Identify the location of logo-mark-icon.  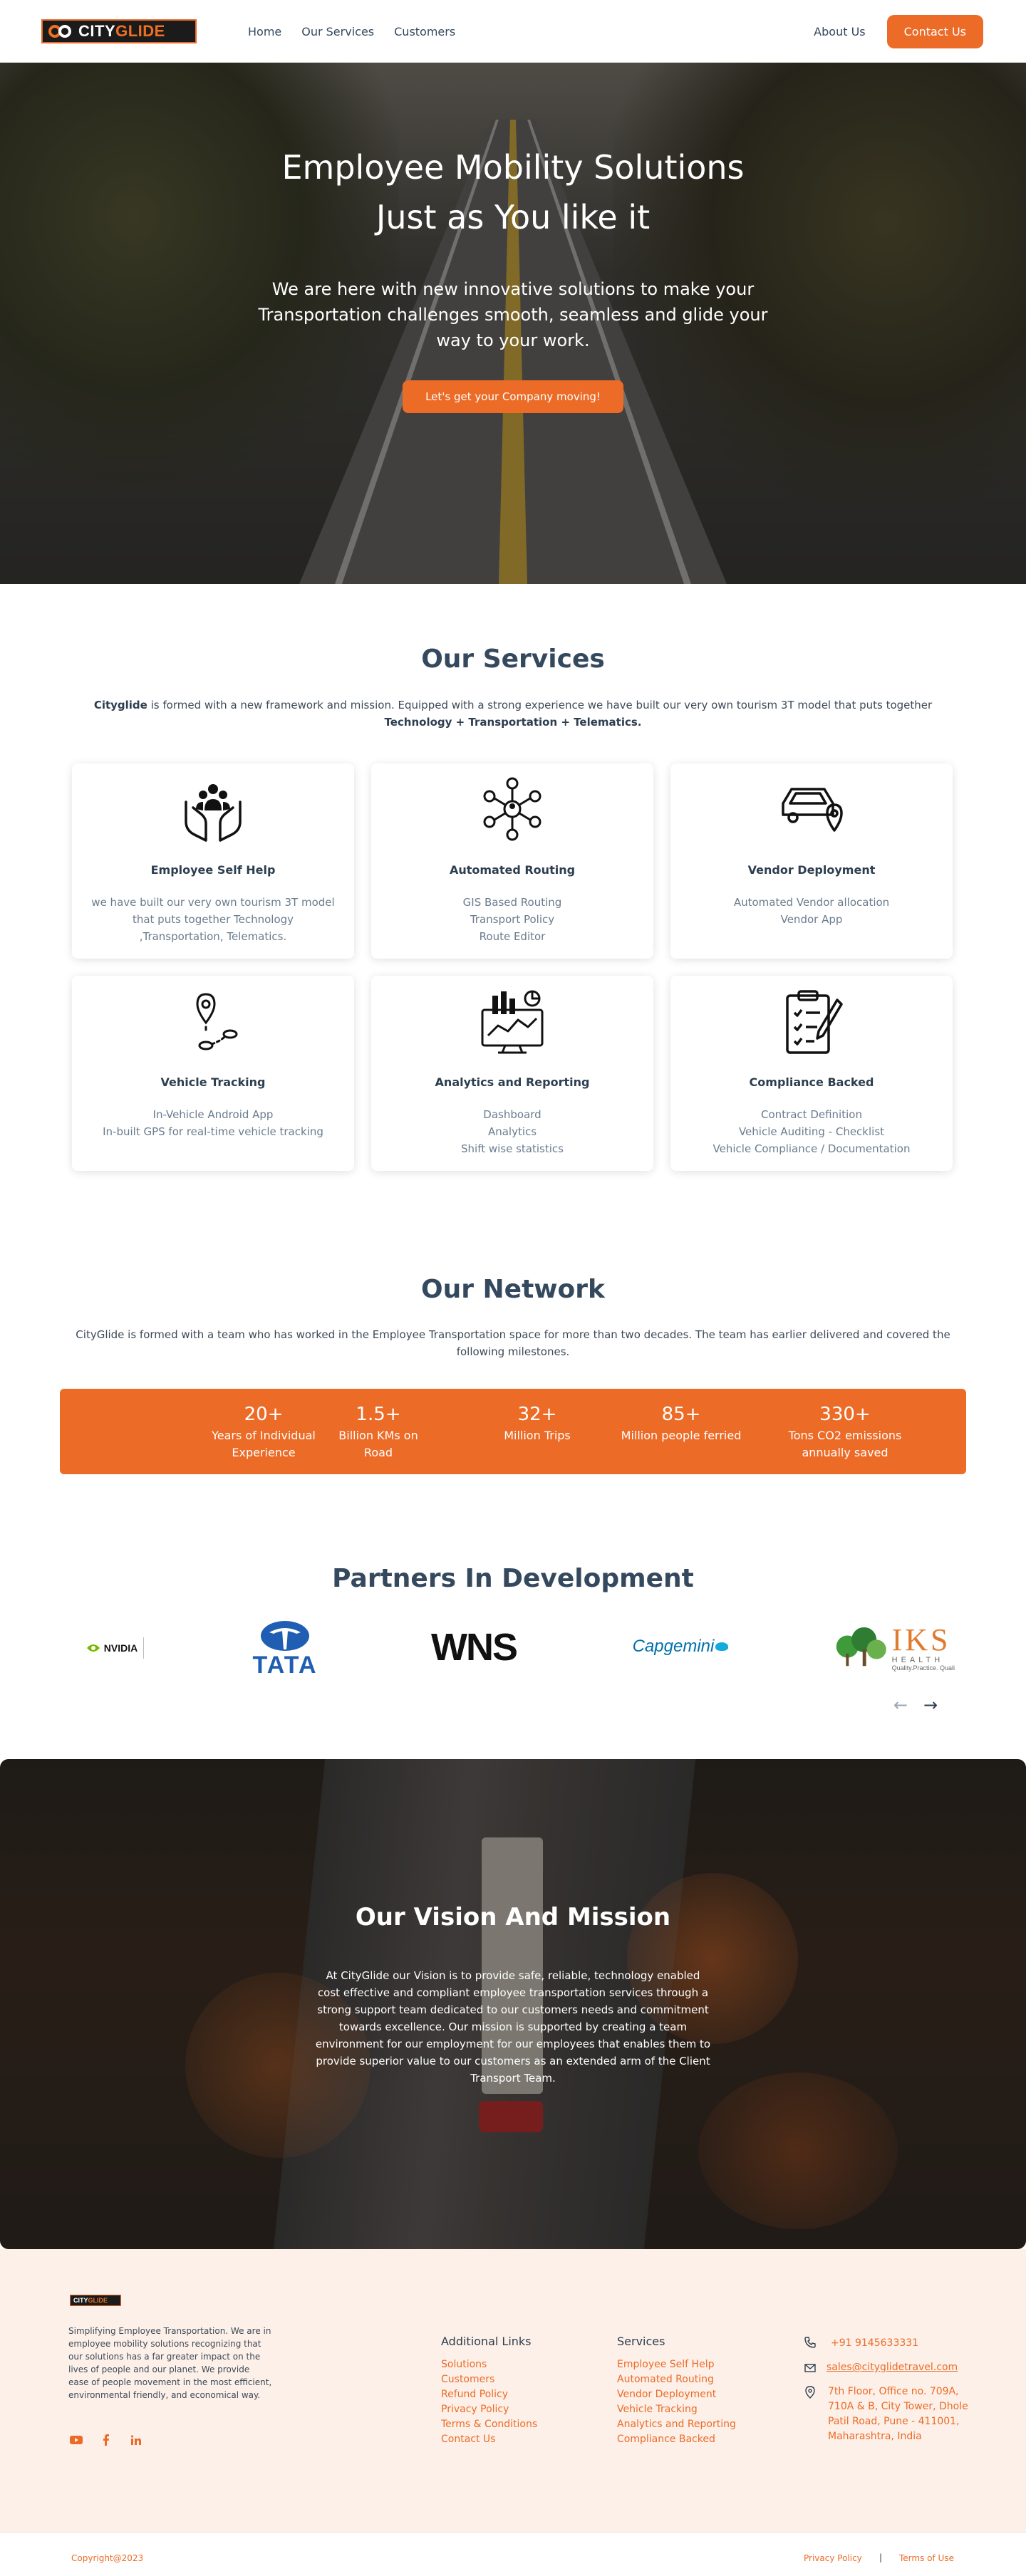
(61, 31).